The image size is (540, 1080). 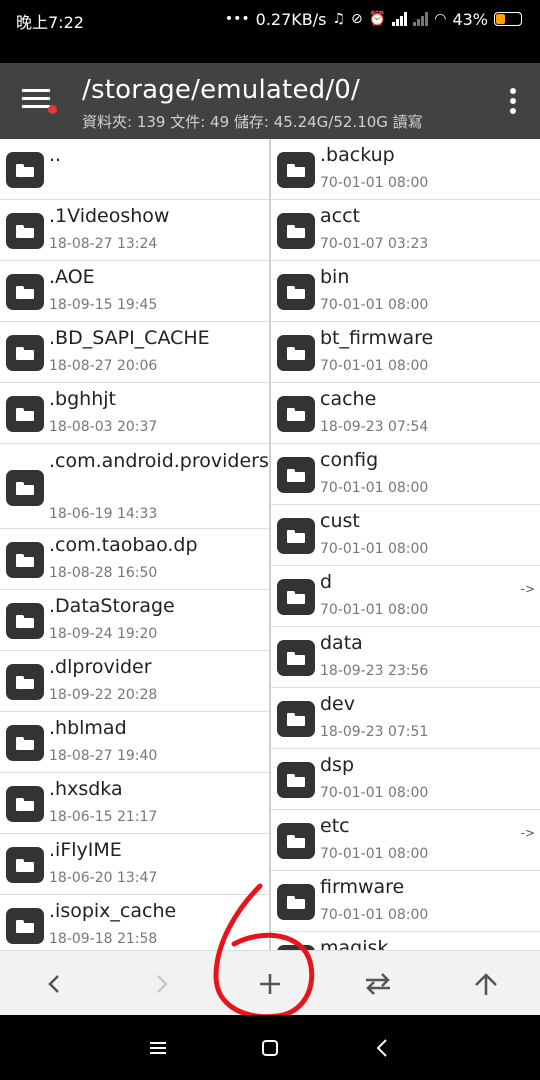 I want to click on file-date: 70-01-07 03:23, so click(x=374, y=244).